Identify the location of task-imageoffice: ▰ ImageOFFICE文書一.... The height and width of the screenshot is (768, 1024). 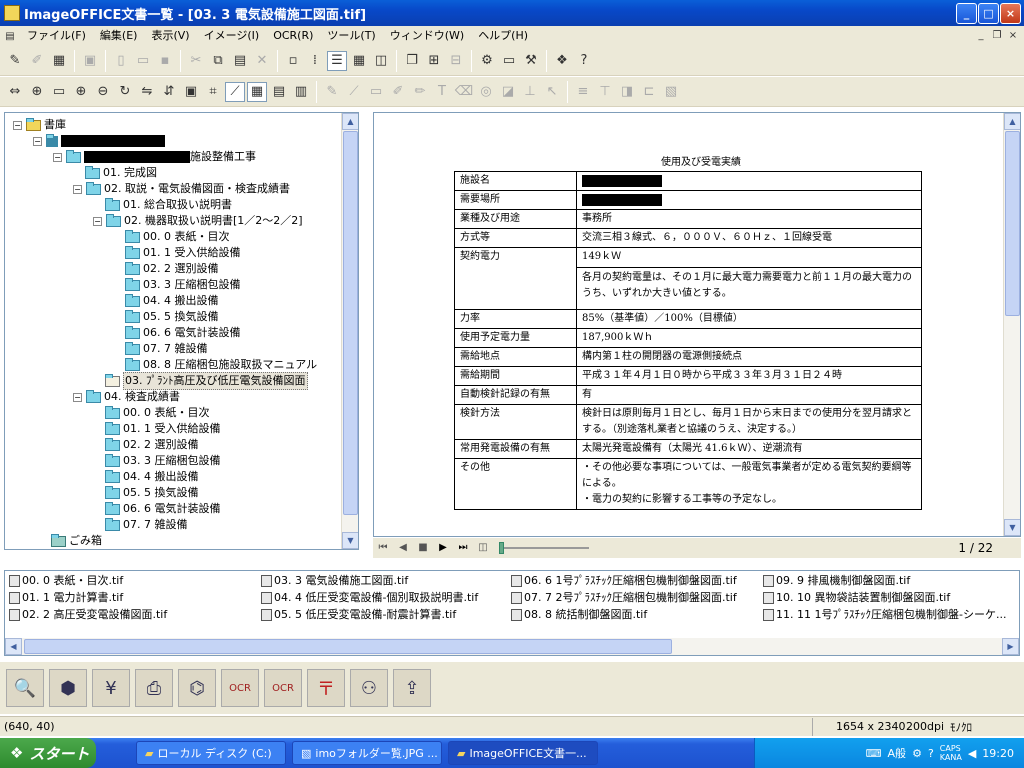
(523, 753).